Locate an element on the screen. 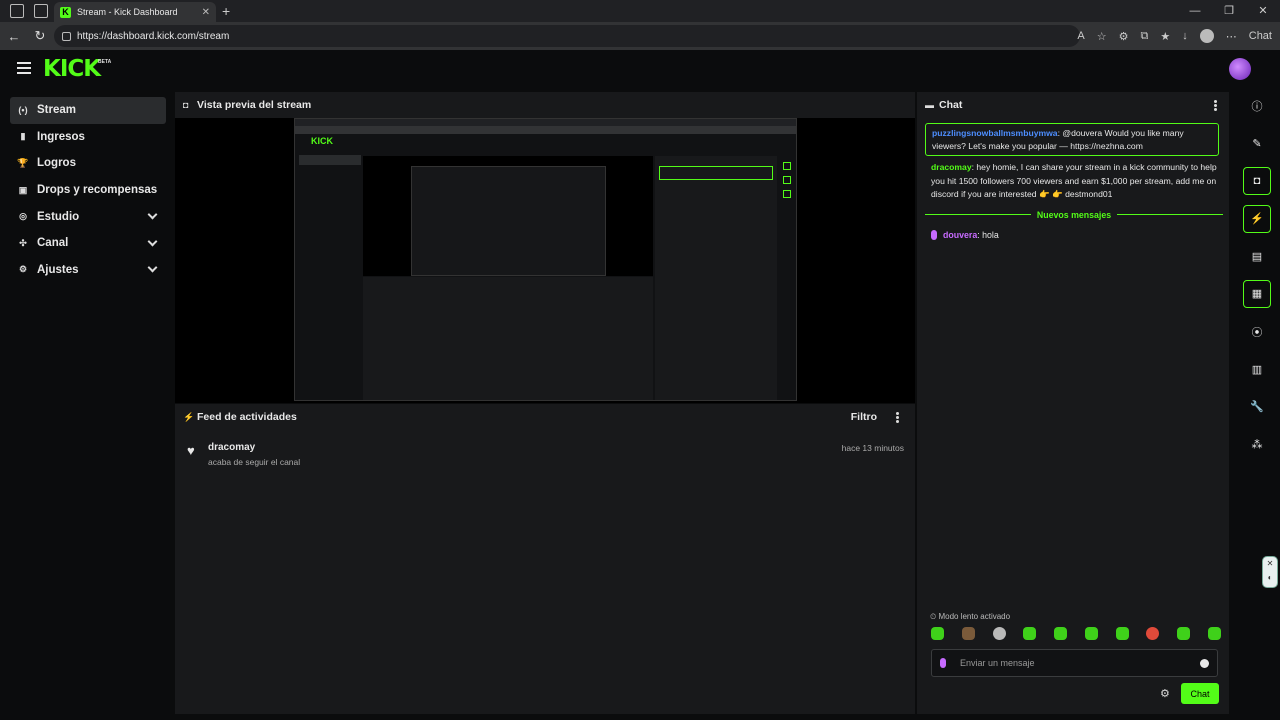  wrench-icon: 🔧 is located at coordinates (1257, 407).